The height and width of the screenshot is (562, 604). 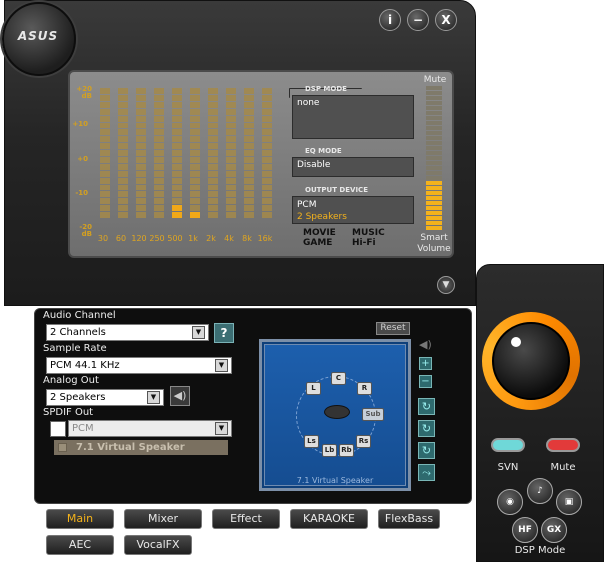 I want to click on gx-button: GX, so click(x=554, y=530).